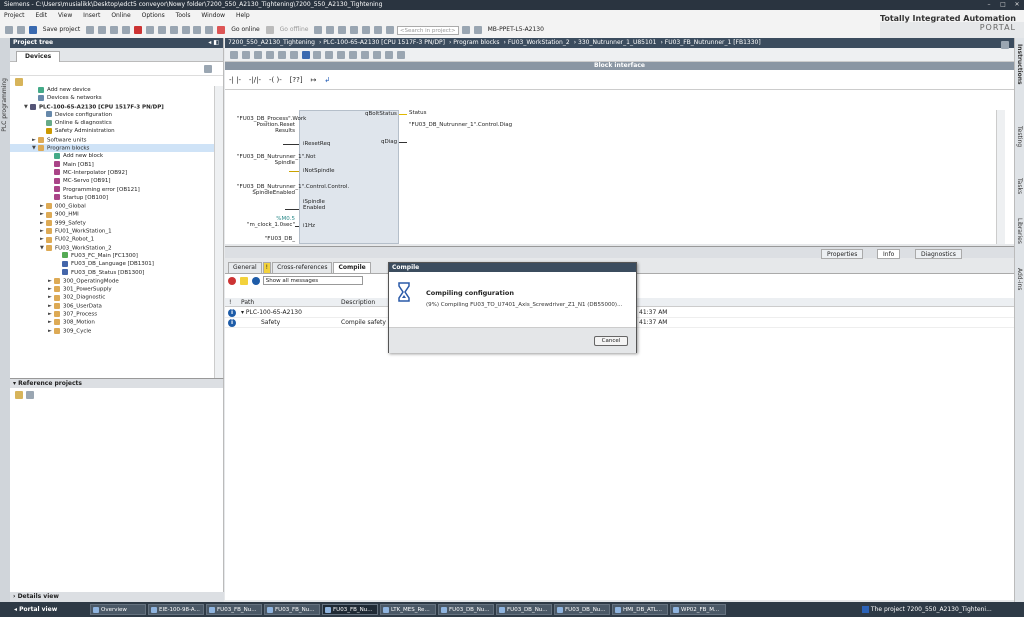 This screenshot has width=1024, height=617. Describe the element at coordinates (112, 90) in the screenshot. I see `tree-item: Add new device` at that location.